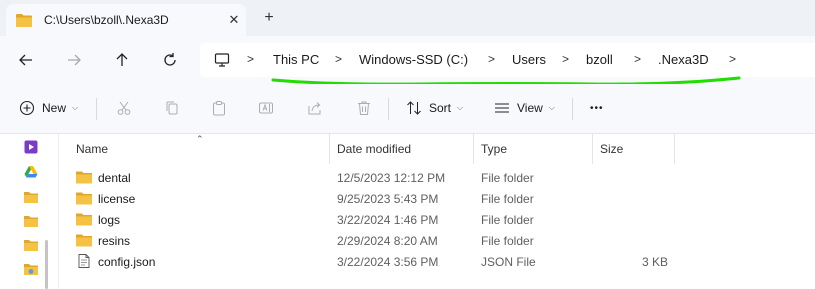 The height and width of the screenshot is (289, 815). I want to click on file-name: dental, so click(114, 177).